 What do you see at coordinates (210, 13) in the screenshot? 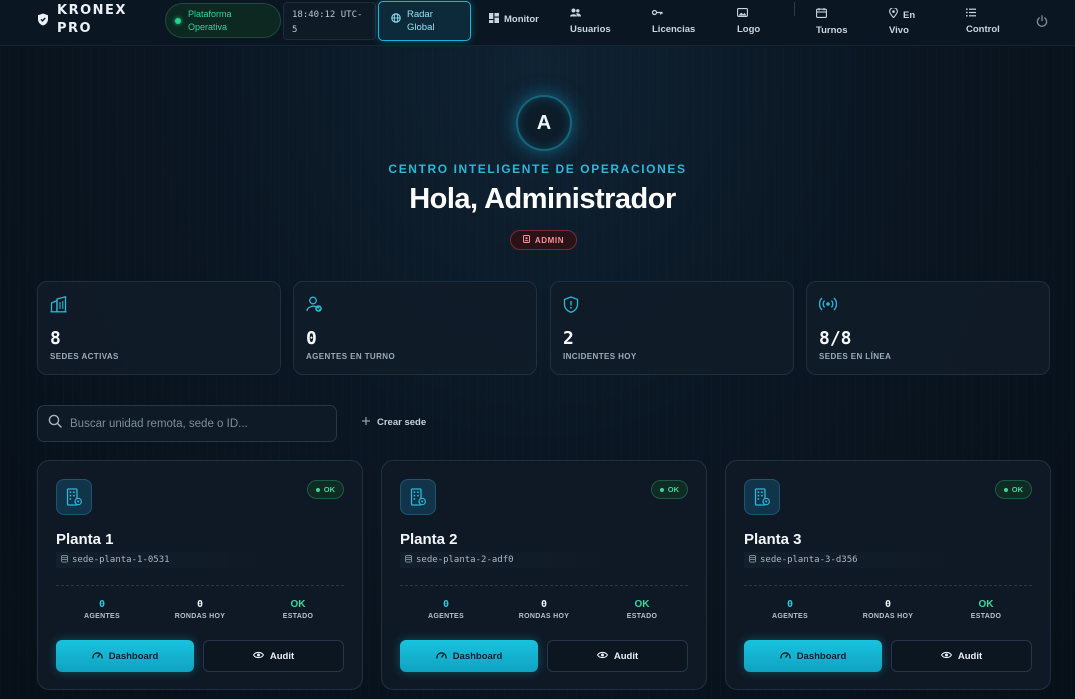
I see `status-line1: Plataforma` at bounding box center [210, 13].